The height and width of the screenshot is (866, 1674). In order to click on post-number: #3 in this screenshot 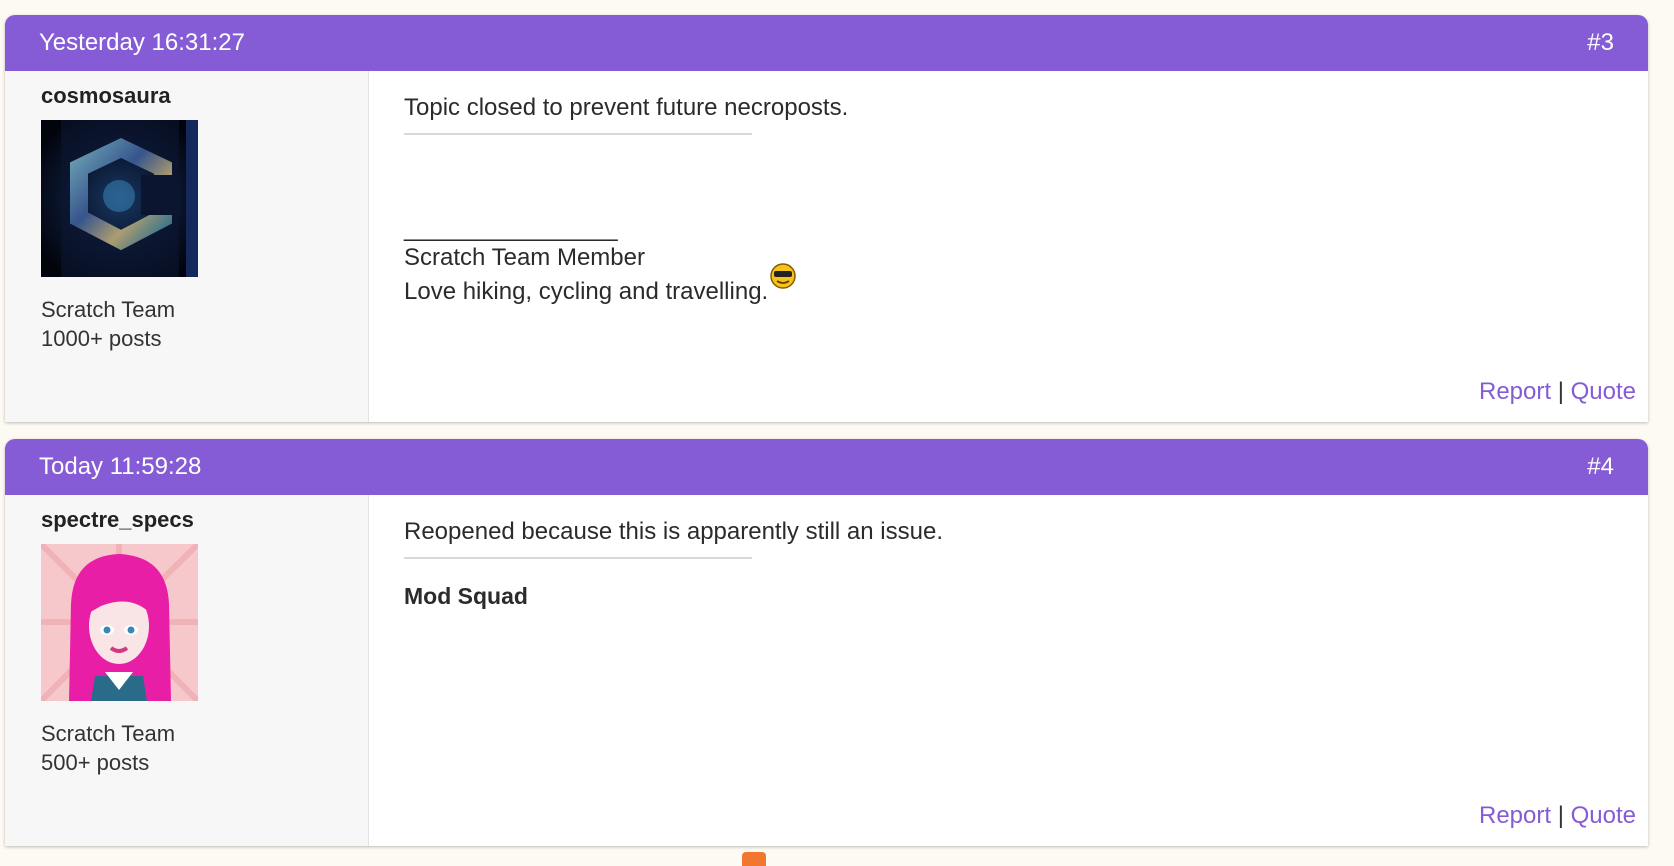, I will do `click(1600, 43)`.